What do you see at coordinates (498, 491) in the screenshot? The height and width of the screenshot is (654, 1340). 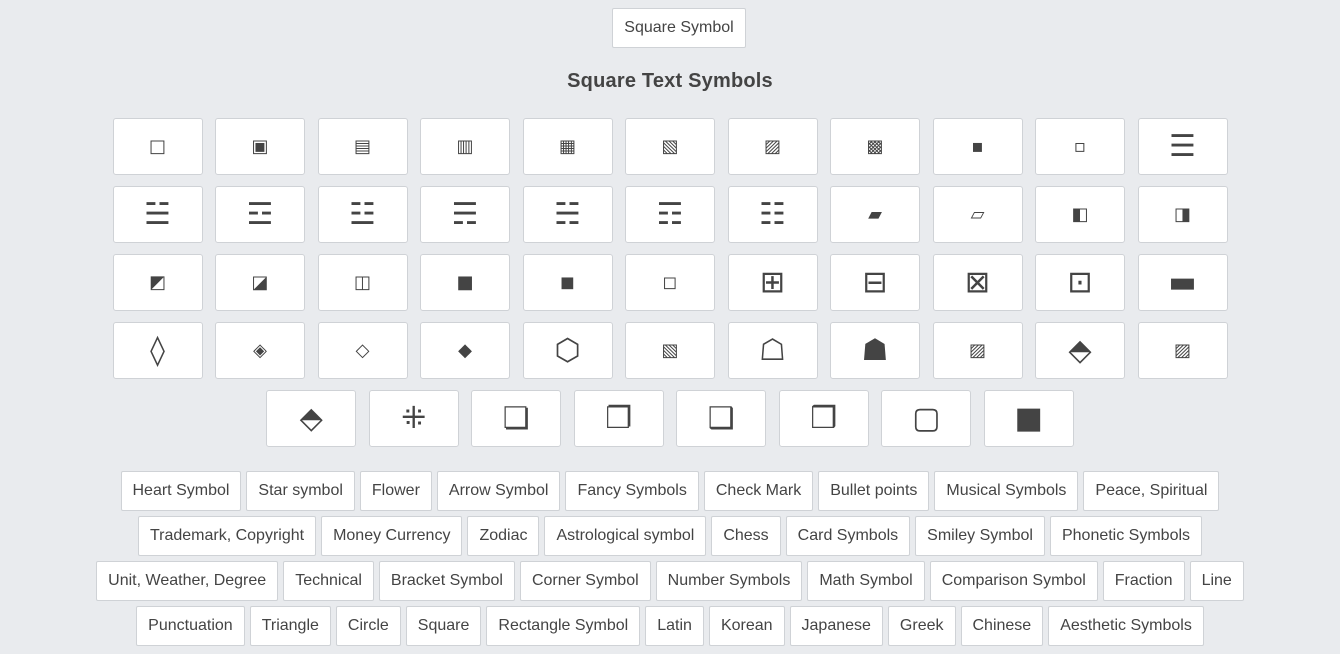 I see `category-link: Arrow Symbol` at bounding box center [498, 491].